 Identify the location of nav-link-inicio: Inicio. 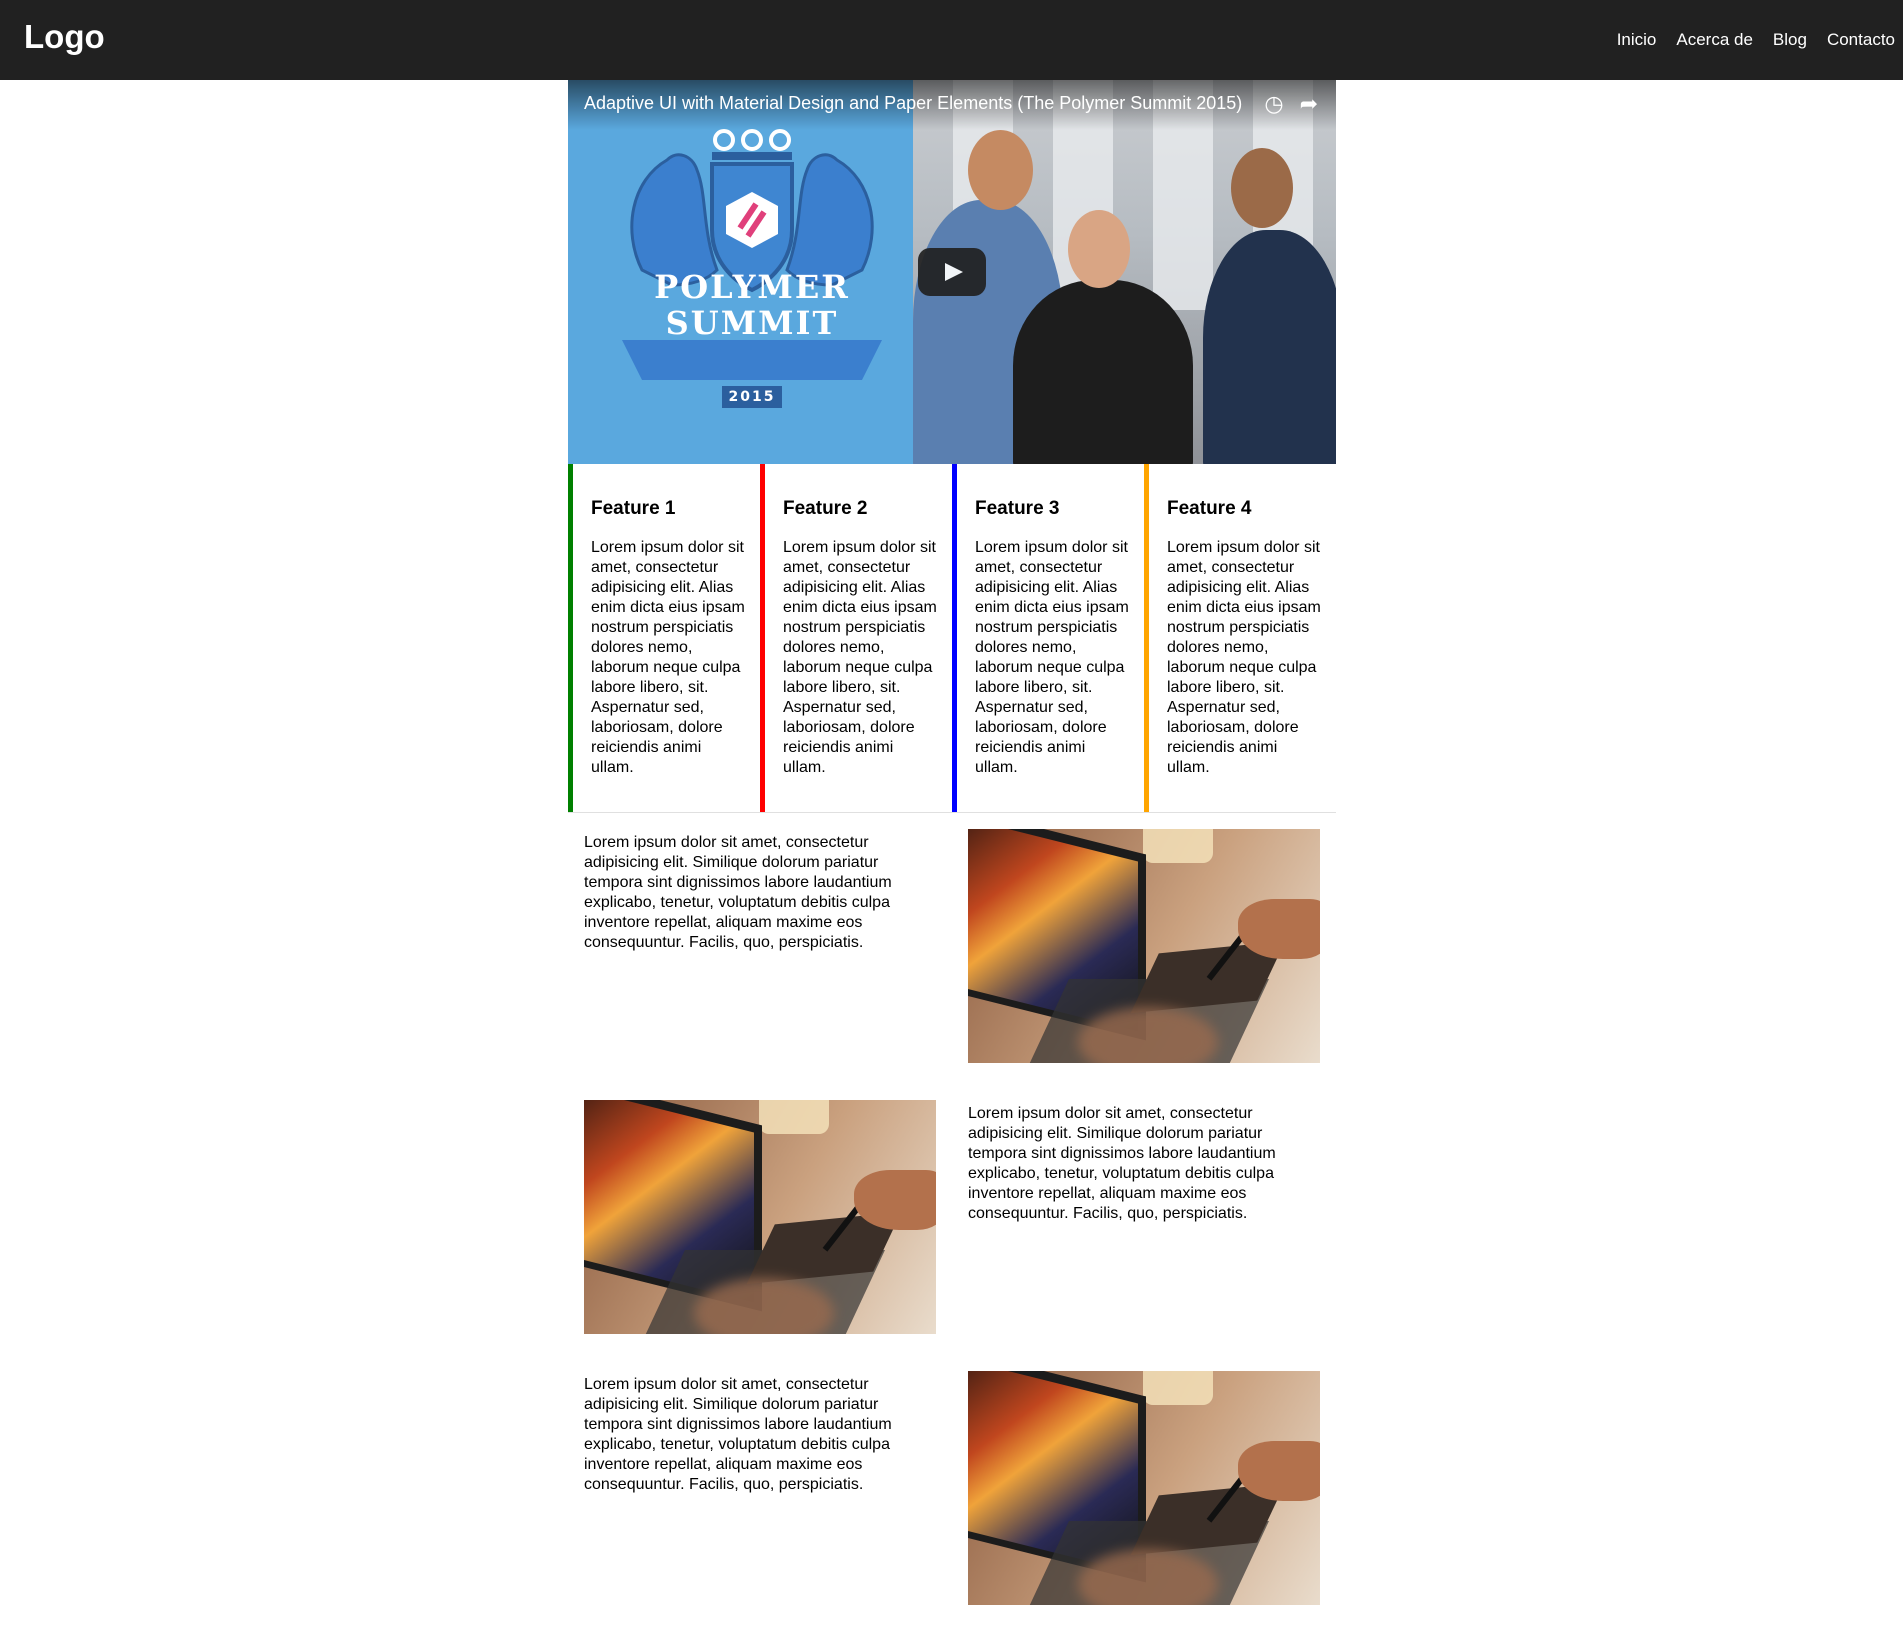
(1637, 40).